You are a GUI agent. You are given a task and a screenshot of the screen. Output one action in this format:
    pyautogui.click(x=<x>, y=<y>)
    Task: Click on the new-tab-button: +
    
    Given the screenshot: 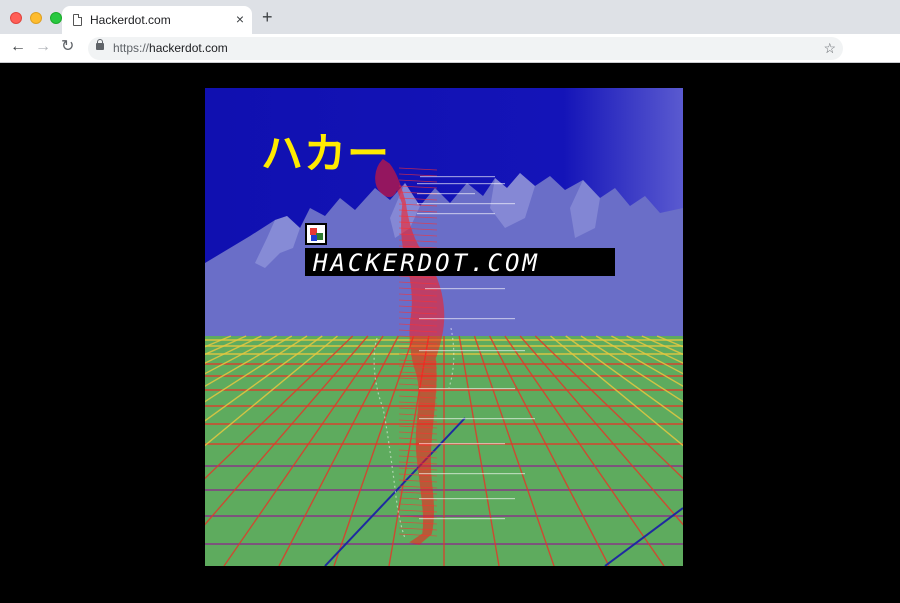 What is the action you would take?
    pyautogui.click(x=267, y=17)
    